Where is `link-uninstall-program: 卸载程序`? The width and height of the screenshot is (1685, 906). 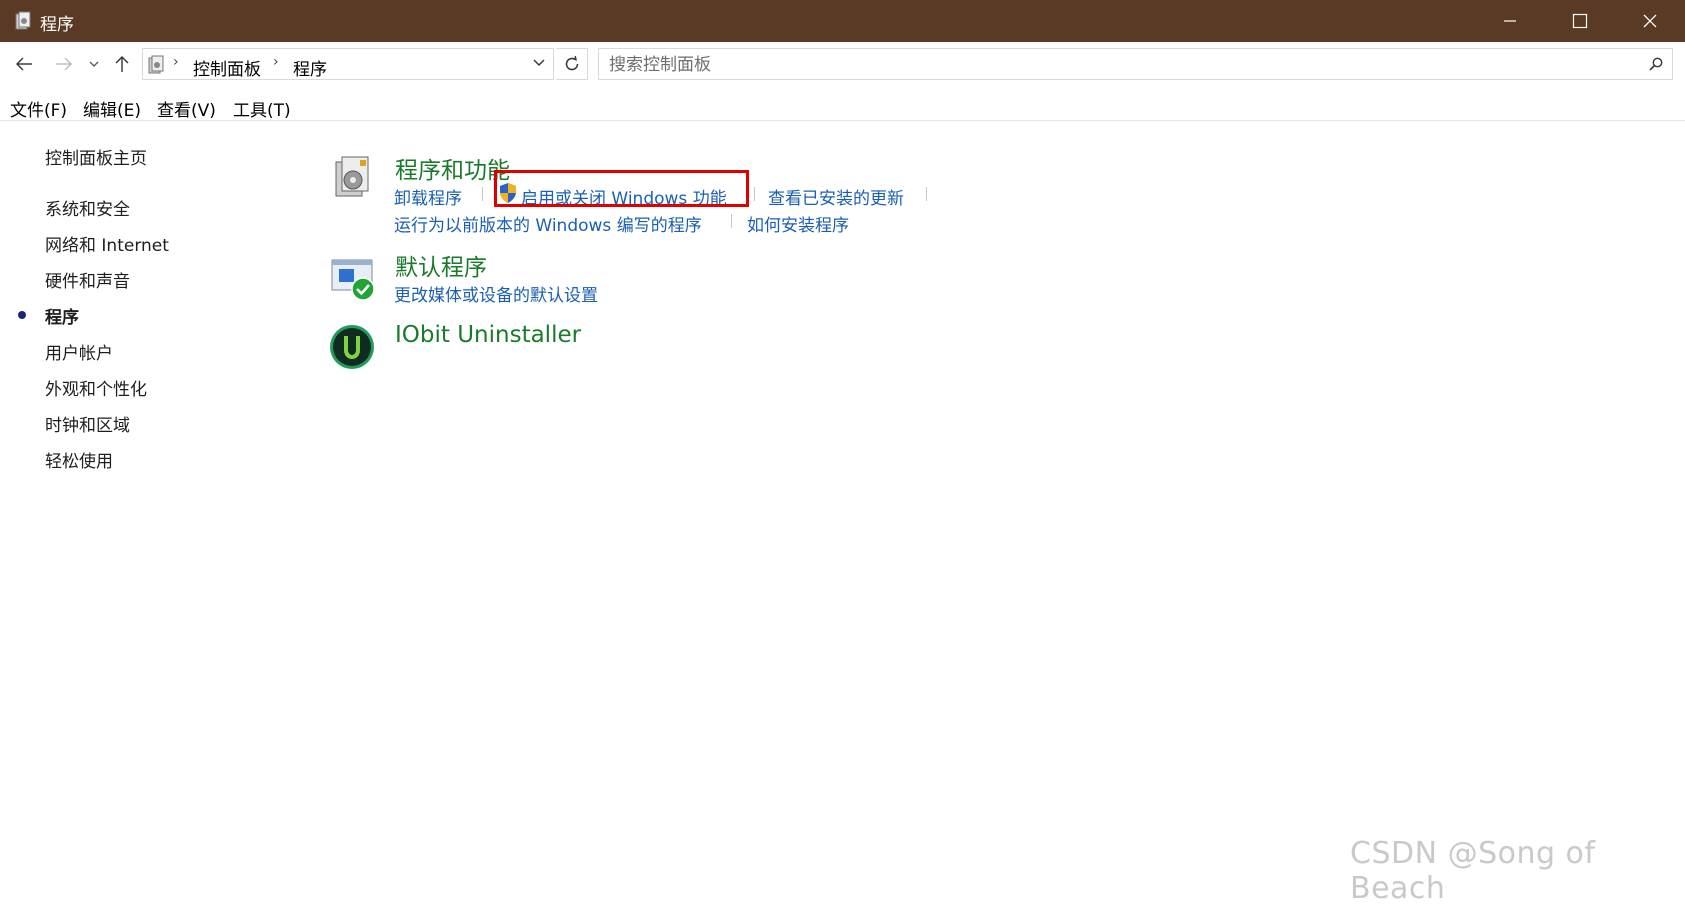
link-uninstall-program: 卸载程序 is located at coordinates (428, 196).